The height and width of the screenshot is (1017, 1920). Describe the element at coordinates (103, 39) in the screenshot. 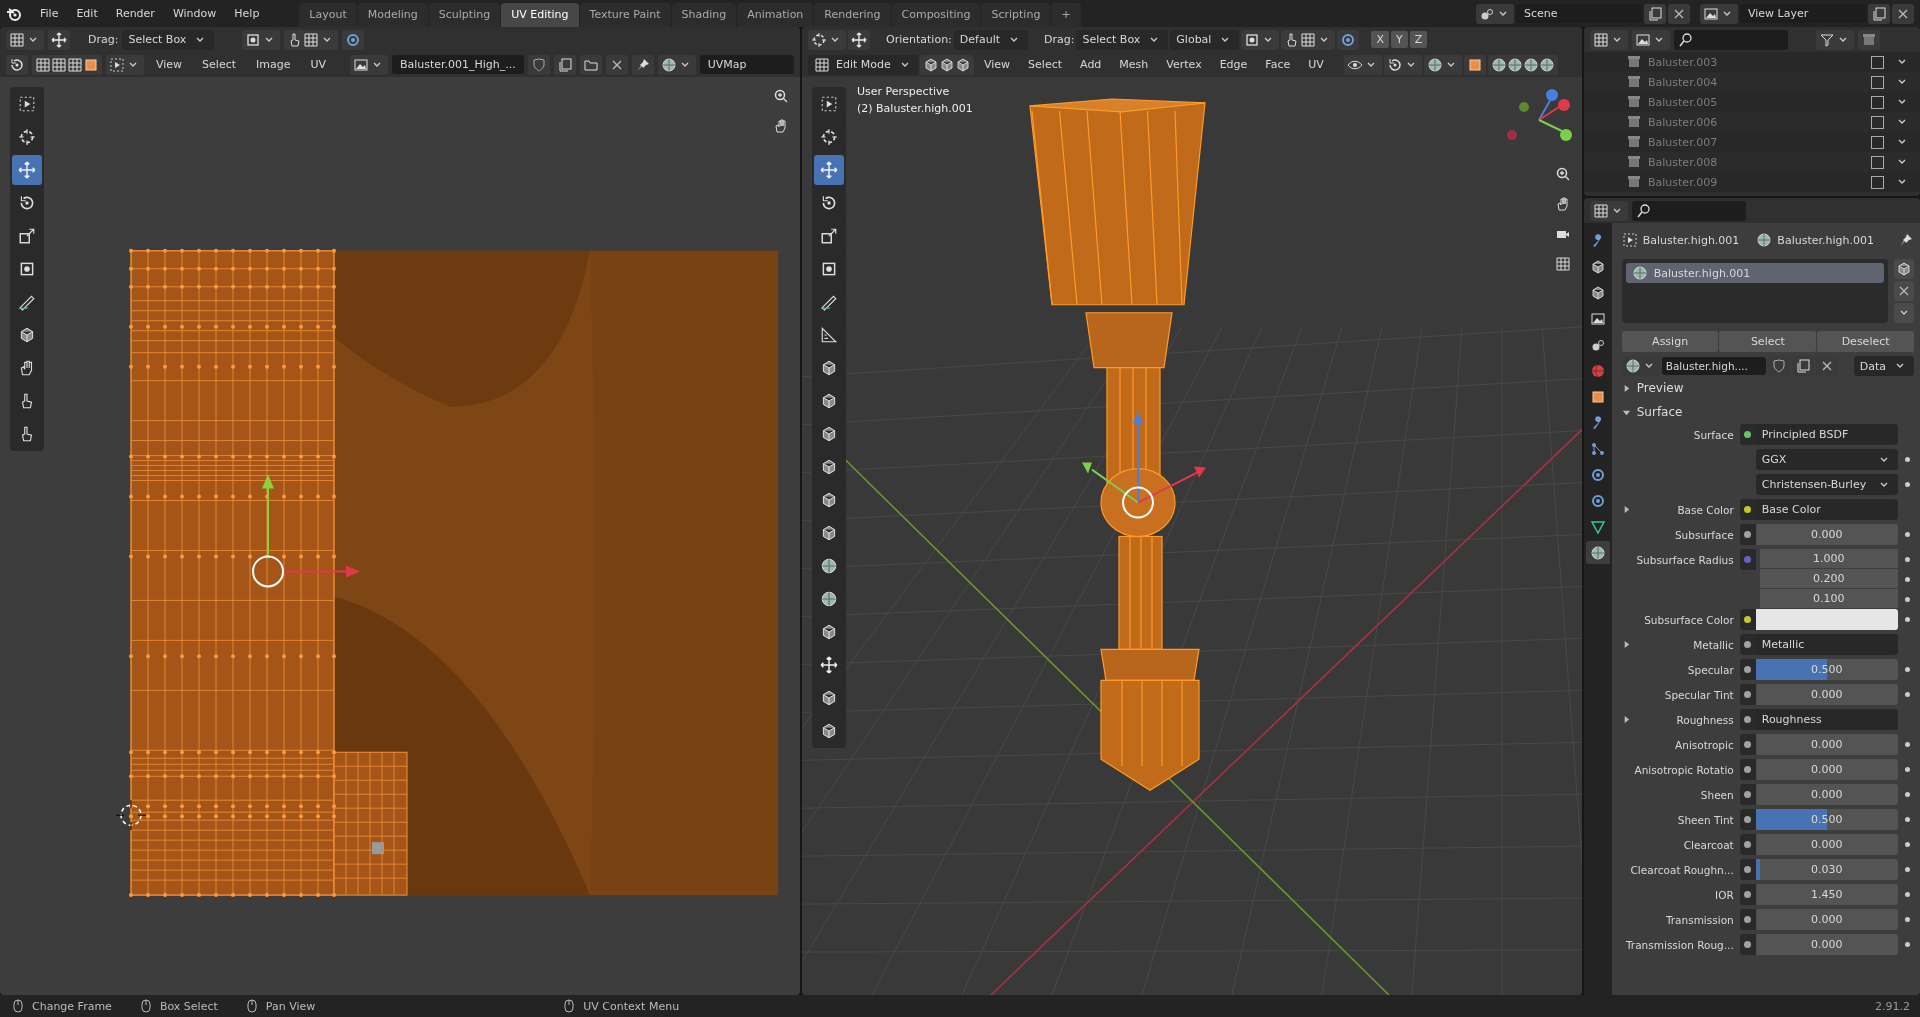

I see `drag-label: Drag:` at that location.